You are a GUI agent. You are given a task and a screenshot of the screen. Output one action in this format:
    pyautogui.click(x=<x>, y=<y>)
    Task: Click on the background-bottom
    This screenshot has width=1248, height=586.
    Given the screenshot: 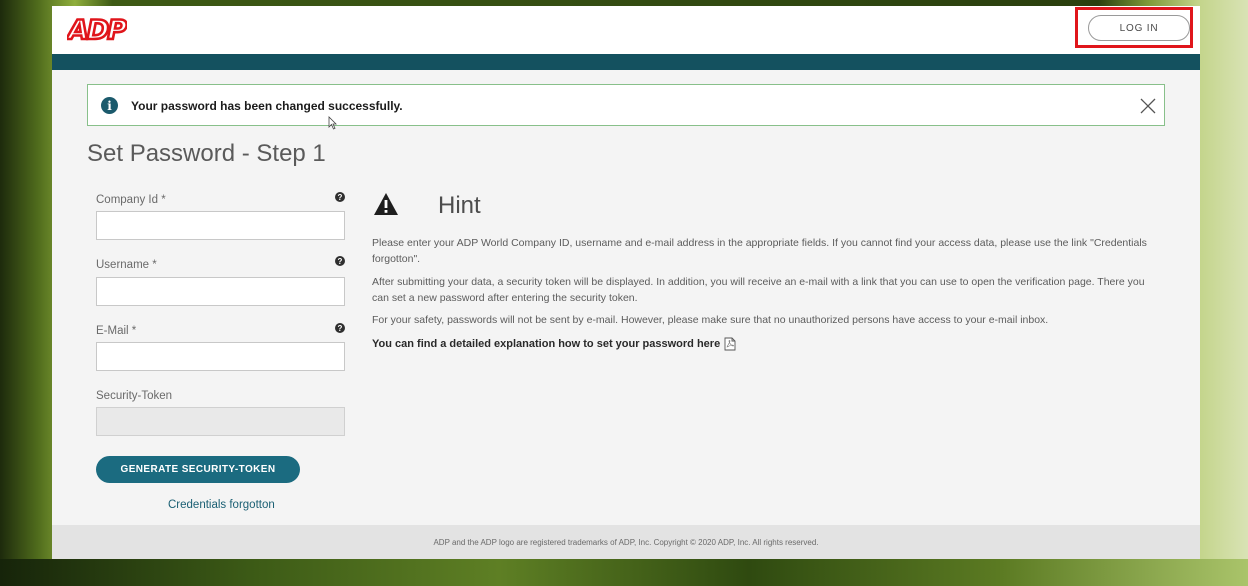 What is the action you would take?
    pyautogui.click(x=624, y=572)
    